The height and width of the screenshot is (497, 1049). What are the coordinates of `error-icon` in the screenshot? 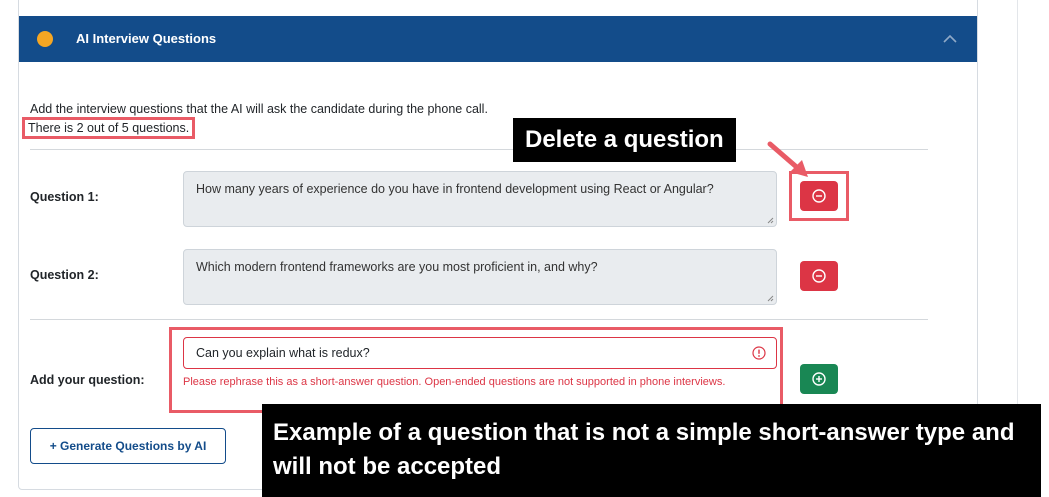 It's located at (759, 353).